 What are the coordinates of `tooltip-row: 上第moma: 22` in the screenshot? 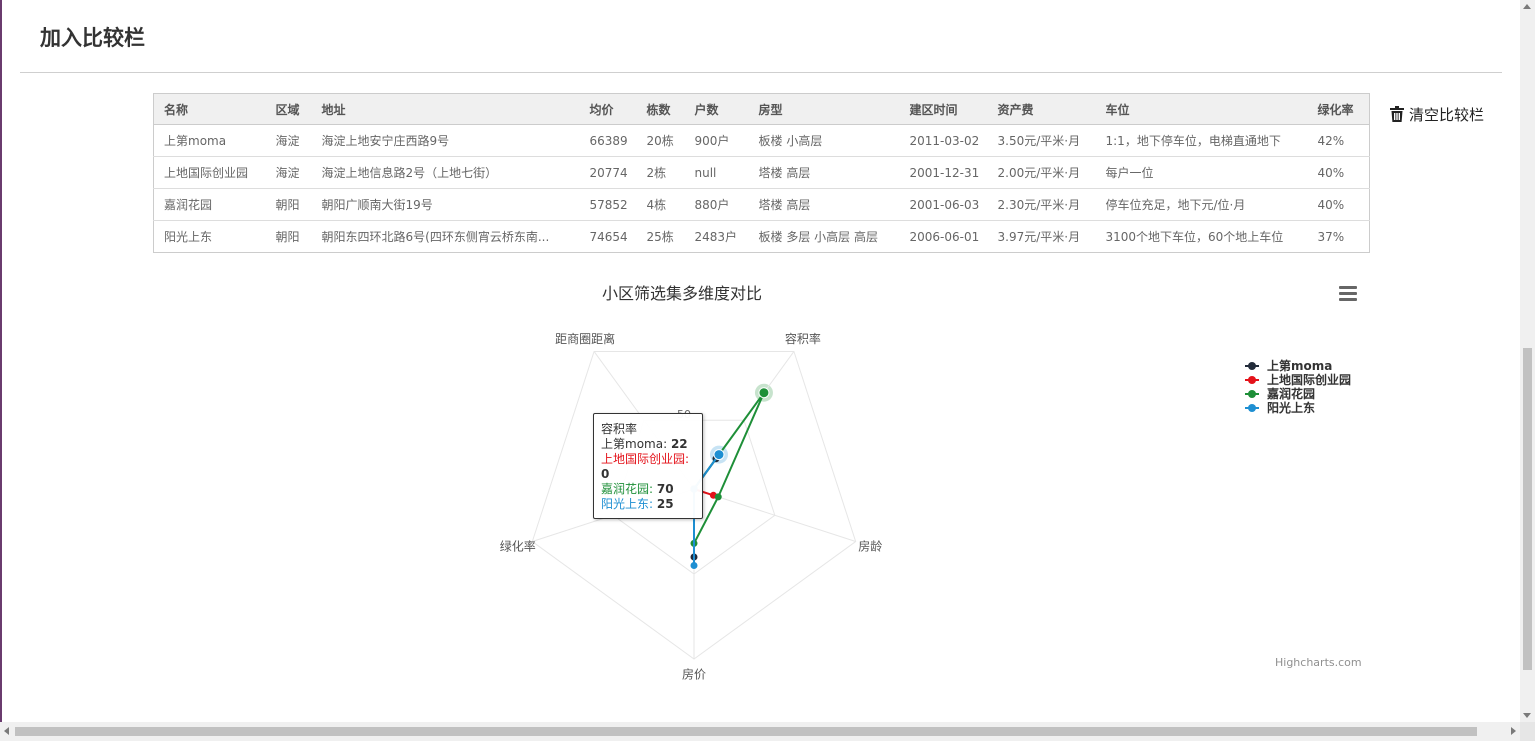 It's located at (648, 444).